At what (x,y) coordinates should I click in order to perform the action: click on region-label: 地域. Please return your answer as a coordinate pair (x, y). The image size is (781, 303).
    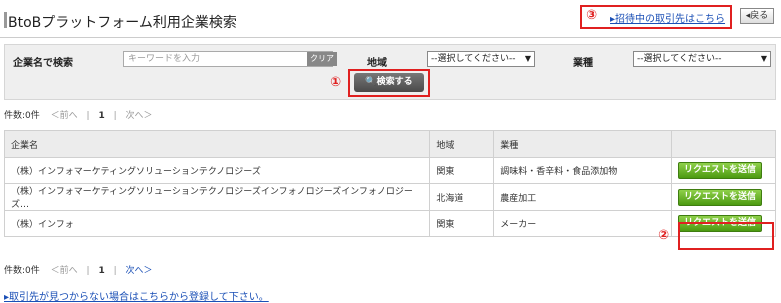
    Looking at the image, I should click on (377, 63).